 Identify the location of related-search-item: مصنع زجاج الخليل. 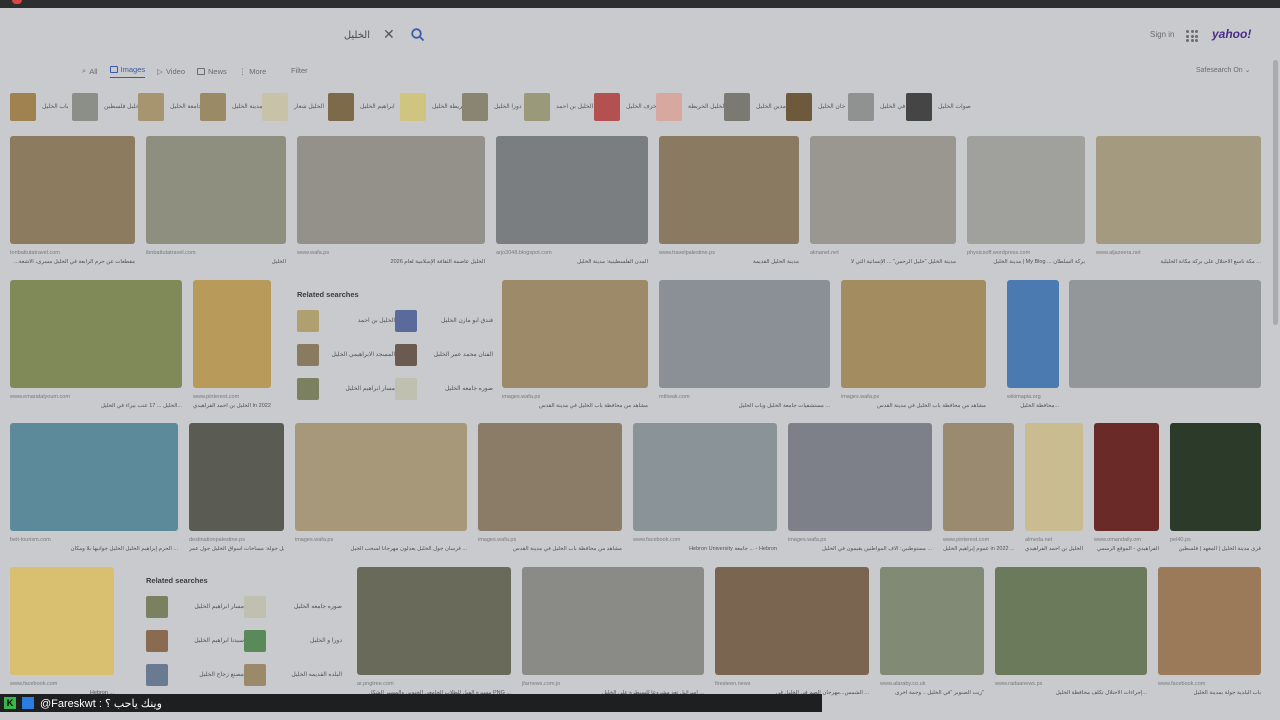
(195, 675).